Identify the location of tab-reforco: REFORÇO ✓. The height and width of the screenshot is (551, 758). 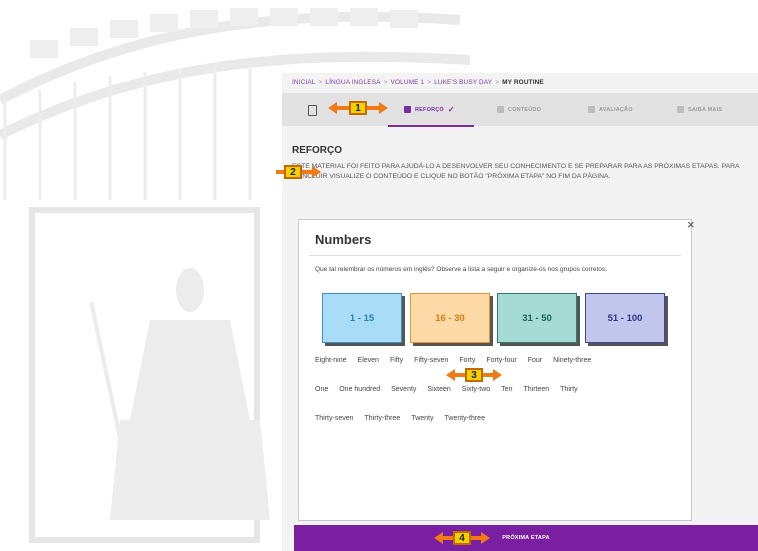
(429, 109).